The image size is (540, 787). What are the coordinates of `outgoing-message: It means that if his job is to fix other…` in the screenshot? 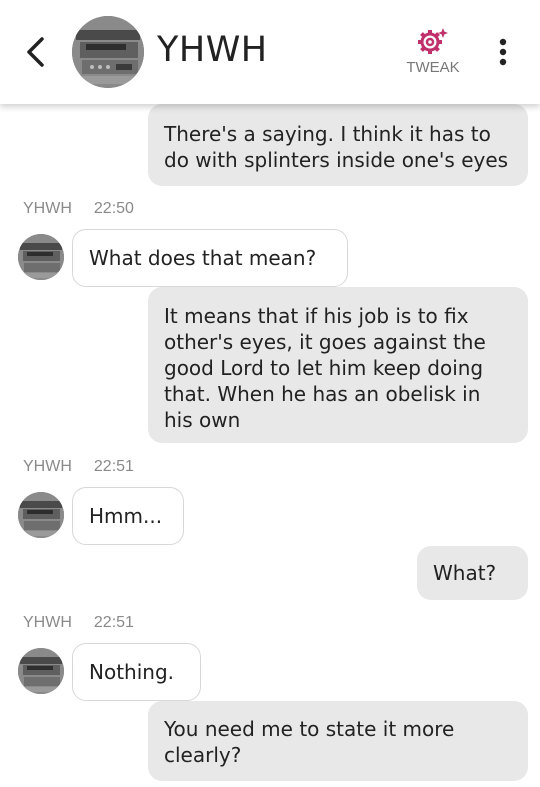 It's located at (338, 365).